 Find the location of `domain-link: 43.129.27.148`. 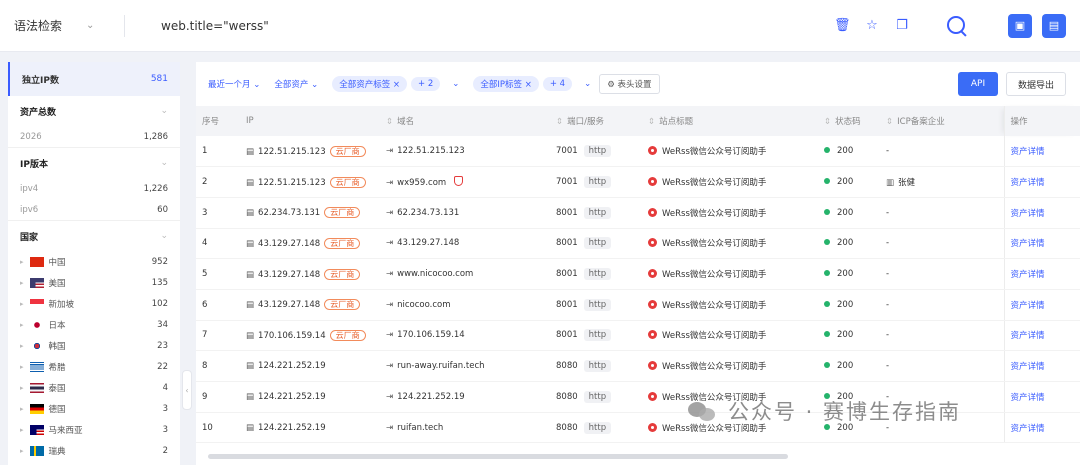

domain-link: 43.129.27.148 is located at coordinates (428, 243).